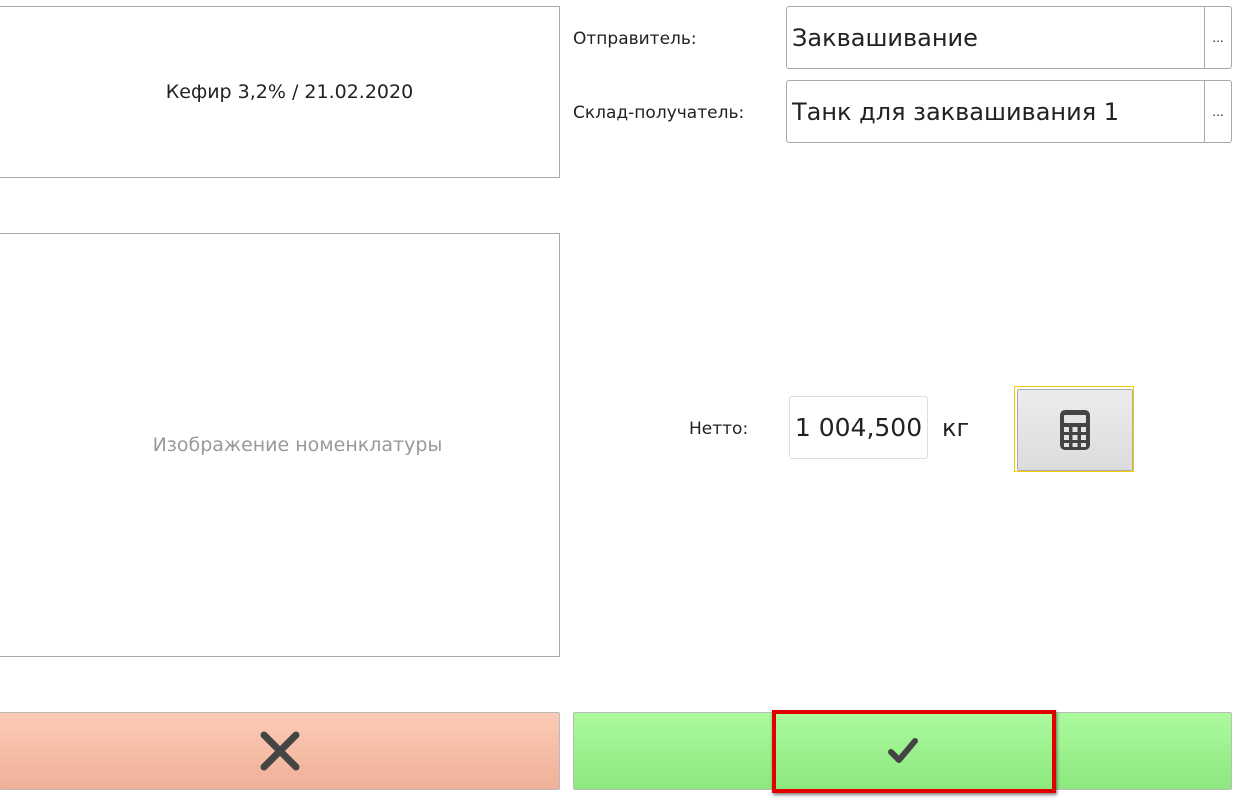 The height and width of the screenshot is (800, 1239). I want to click on sender-value: Заквашивание, so click(885, 37).